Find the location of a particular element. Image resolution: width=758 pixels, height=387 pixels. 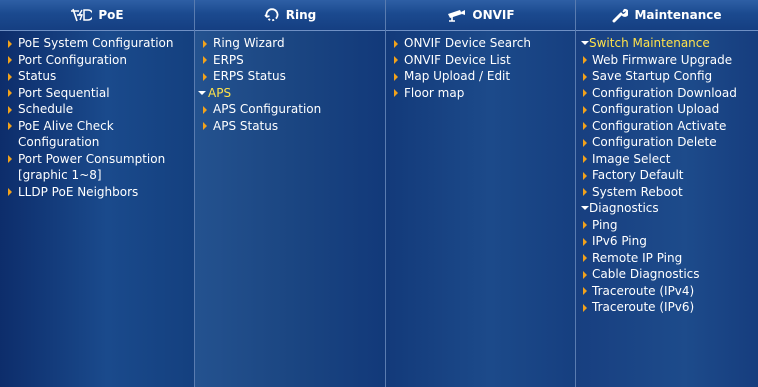

menu-item-image-select: Image Select is located at coordinates (667, 159).